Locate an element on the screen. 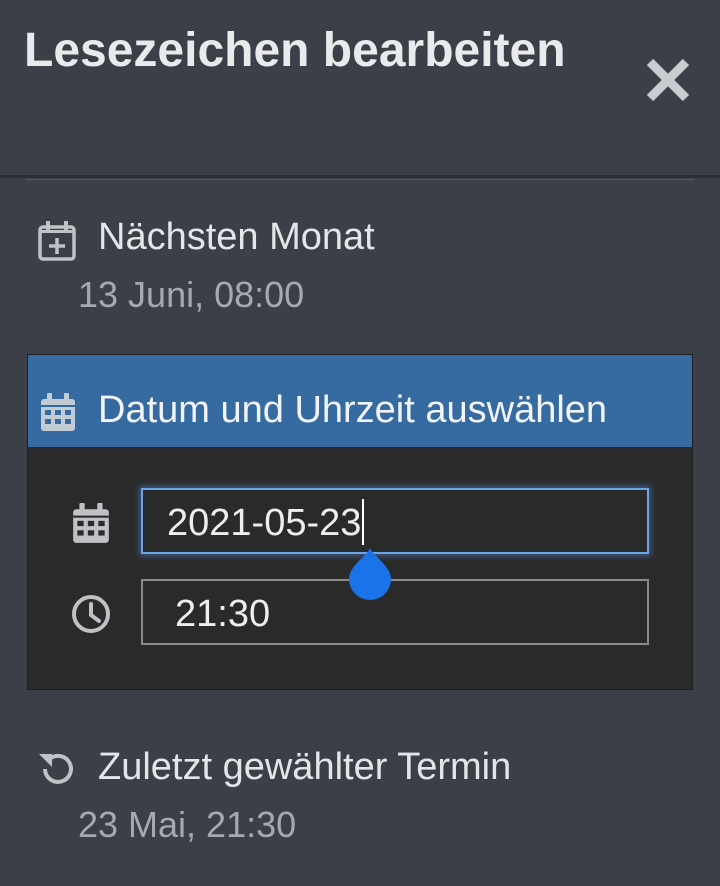  date-input: 2021-05-23 is located at coordinates (395, 521).